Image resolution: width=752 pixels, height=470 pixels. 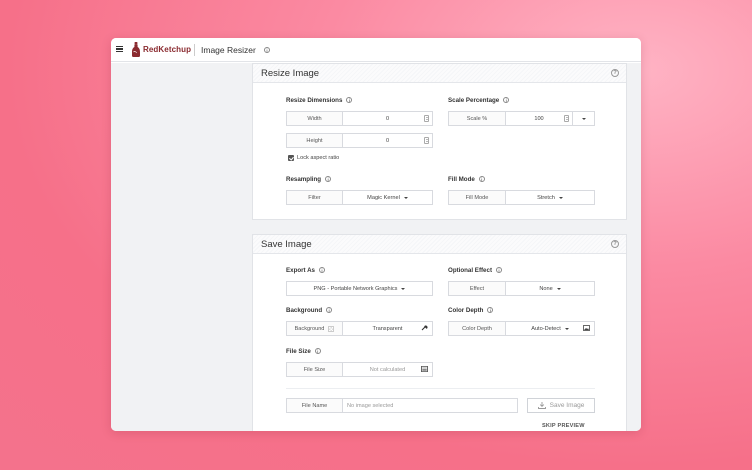 I want to click on file-name-input: No image selected, so click(x=430, y=405).